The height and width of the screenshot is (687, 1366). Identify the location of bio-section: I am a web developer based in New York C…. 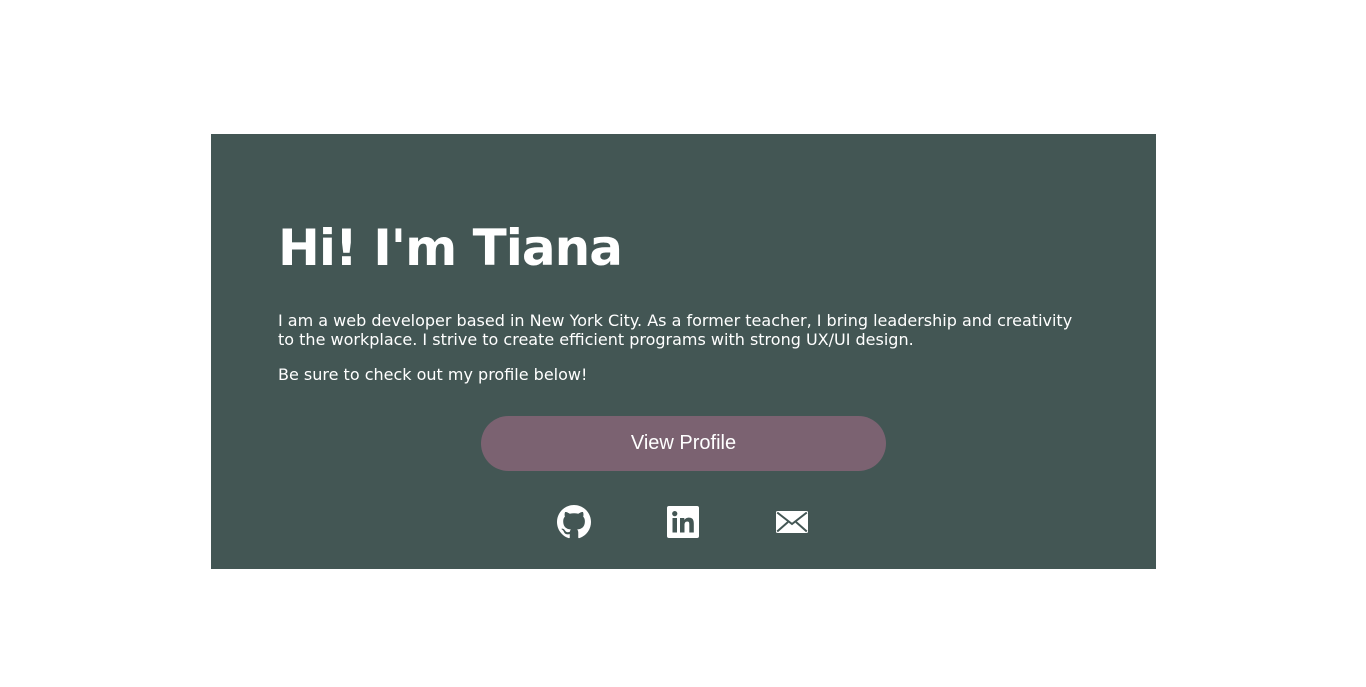
(685, 347).